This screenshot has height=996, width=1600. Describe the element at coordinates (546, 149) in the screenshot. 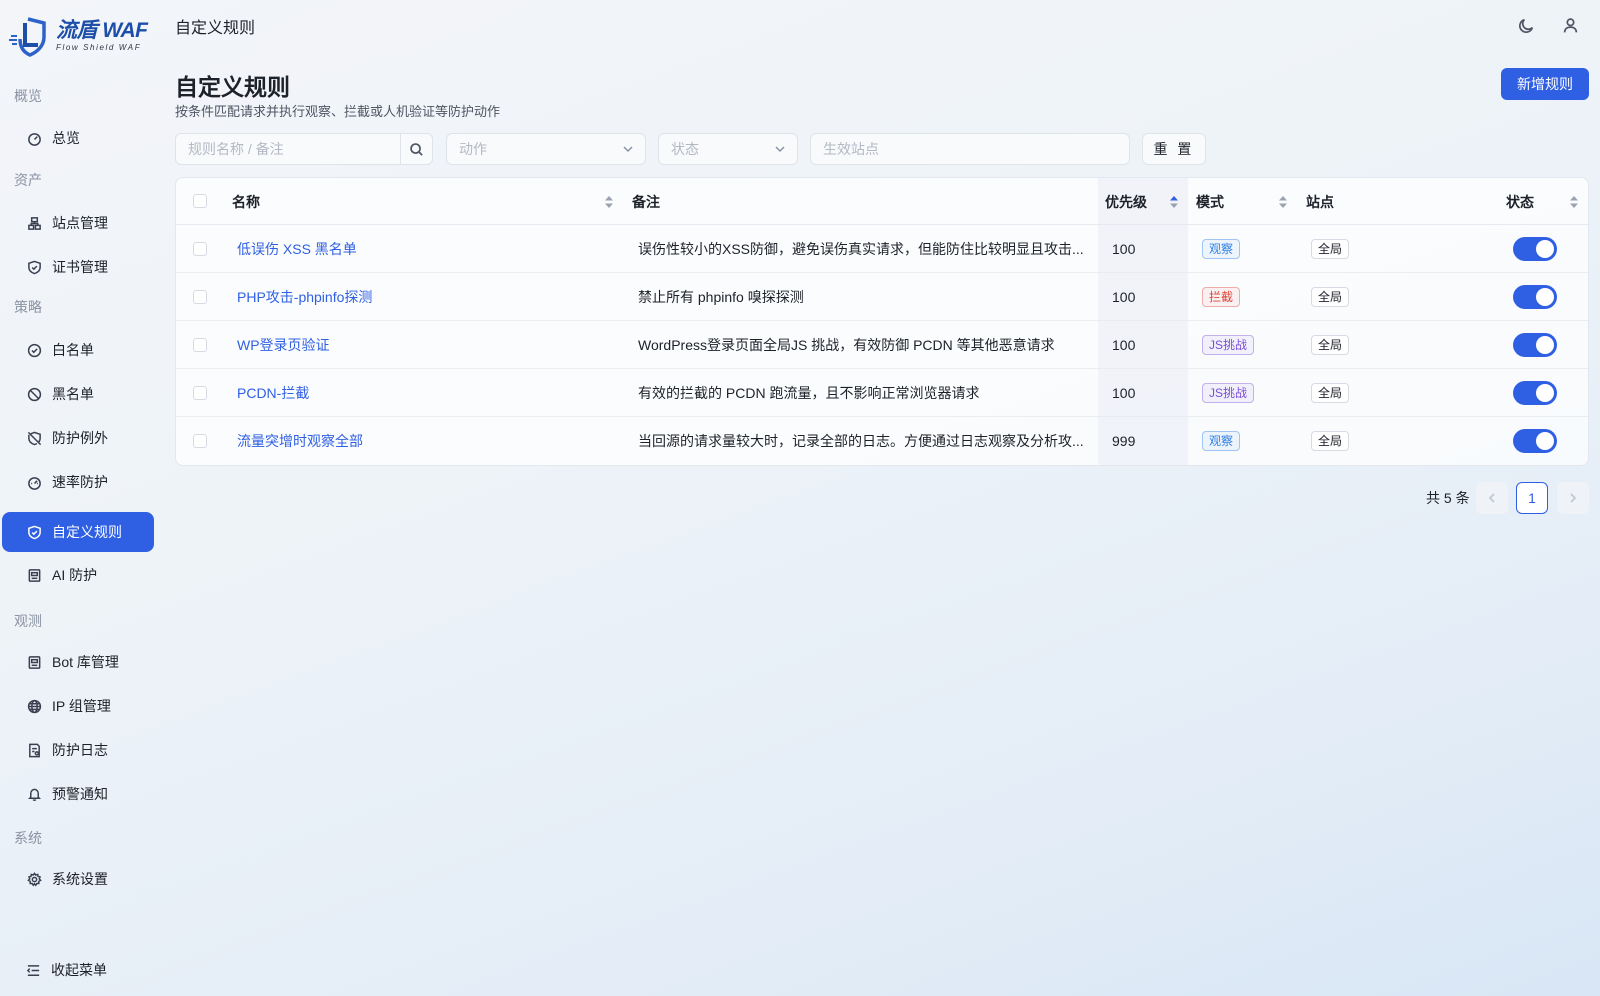

I see `action-select: 动作` at that location.